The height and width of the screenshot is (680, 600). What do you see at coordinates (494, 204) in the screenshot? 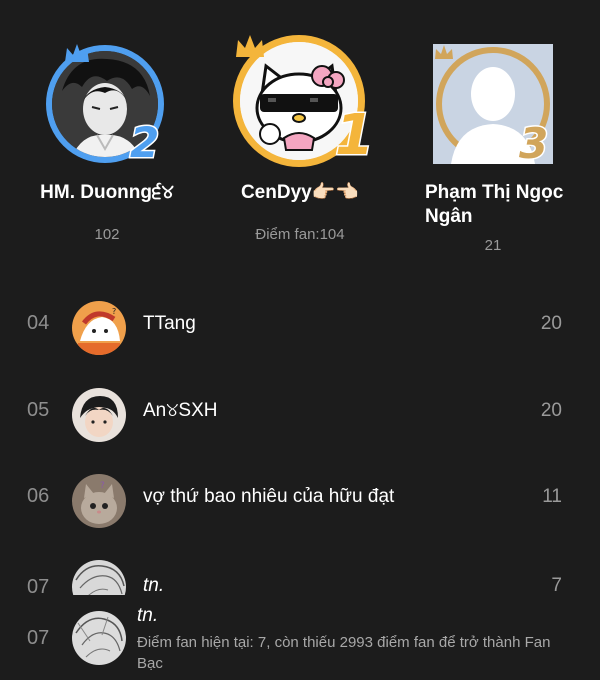
I see `podium-name: Phạm Thị Ngọc Ngân` at bounding box center [494, 204].